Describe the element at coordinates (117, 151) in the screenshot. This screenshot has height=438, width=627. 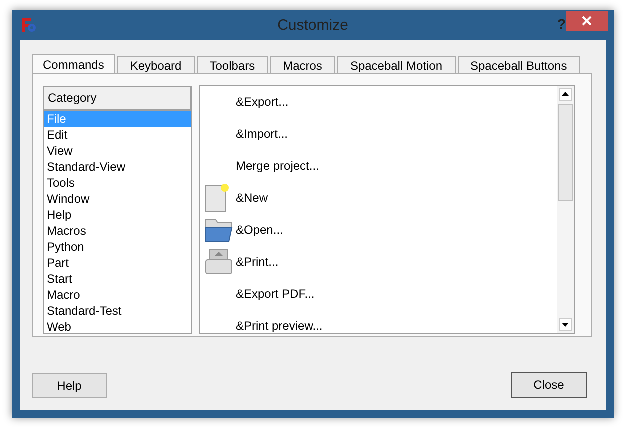
I see `category-item: View` at that location.